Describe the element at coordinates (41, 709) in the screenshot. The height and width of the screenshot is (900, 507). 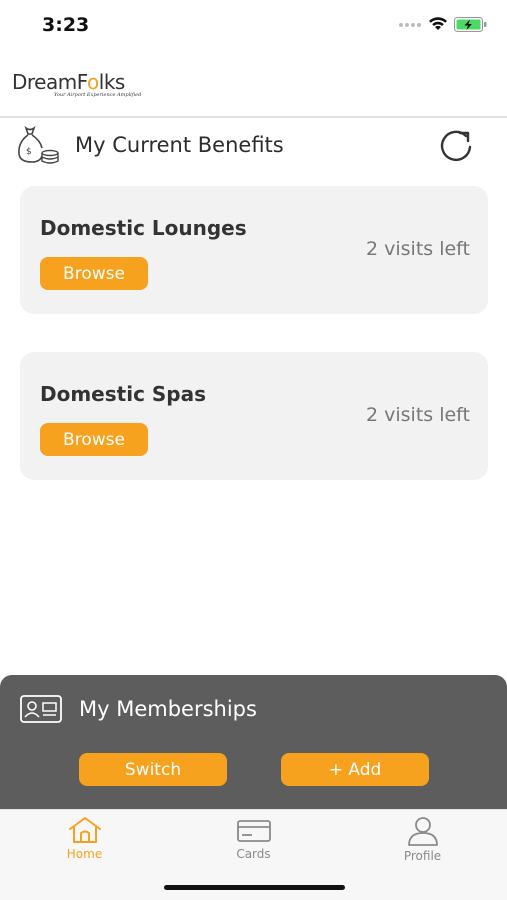
I see `id-card-icon` at that location.